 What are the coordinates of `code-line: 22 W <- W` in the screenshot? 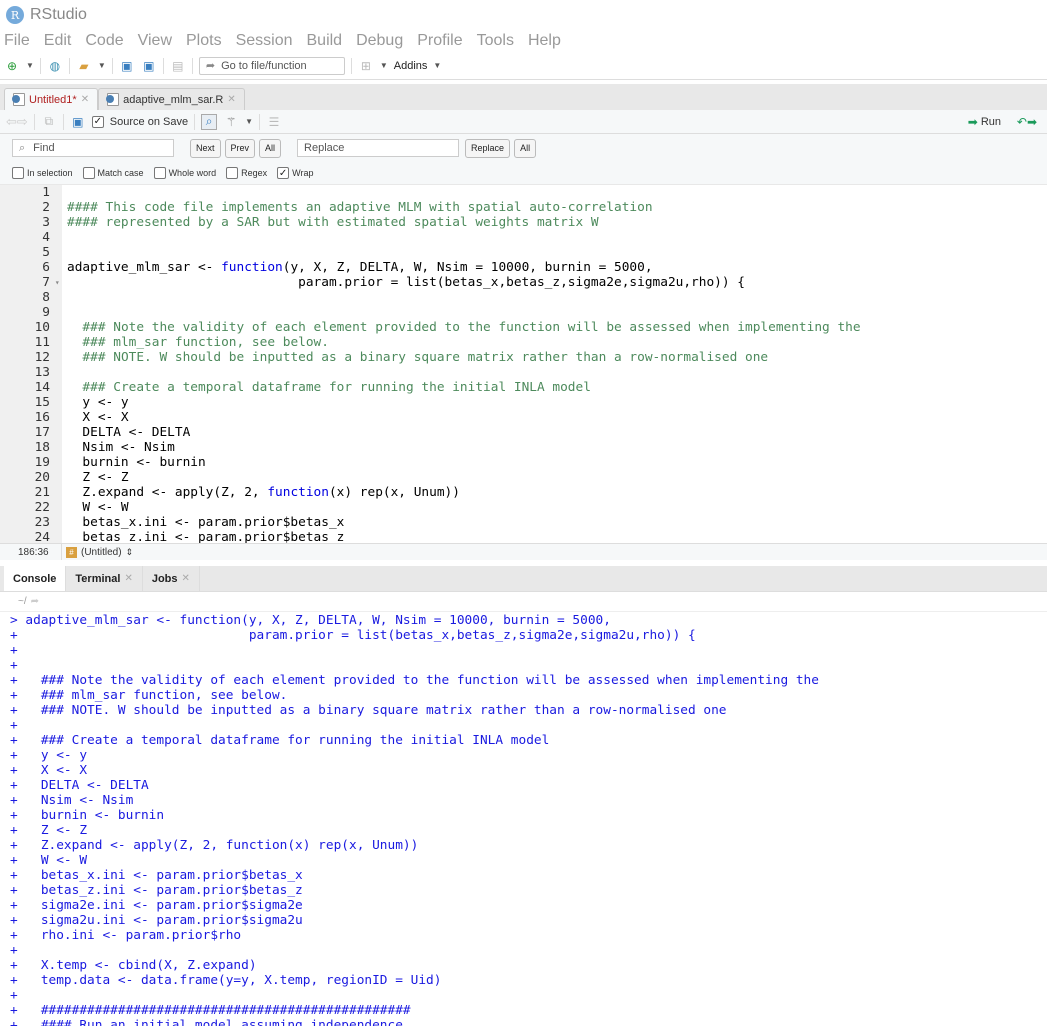 It's located at (523, 507).